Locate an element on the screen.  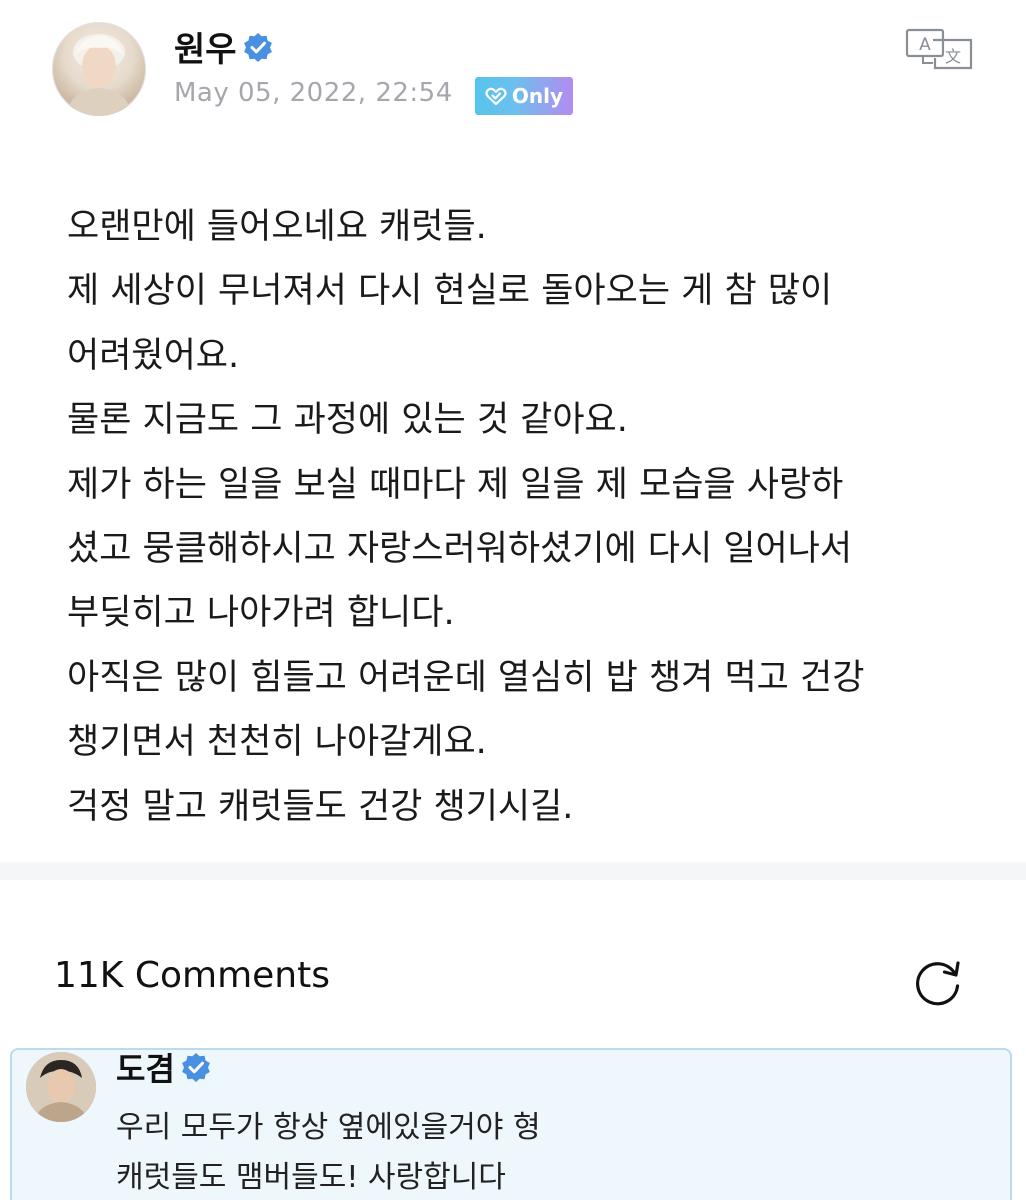
section-divider is located at coordinates (513, 871).